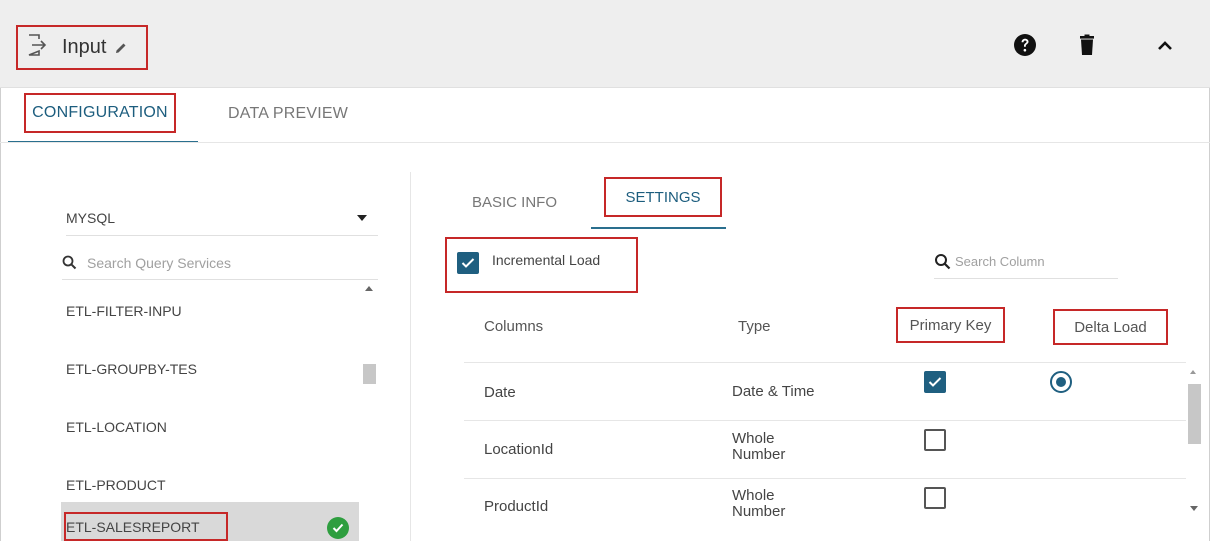  I want to click on database-select: MYSQL, so click(222, 218).